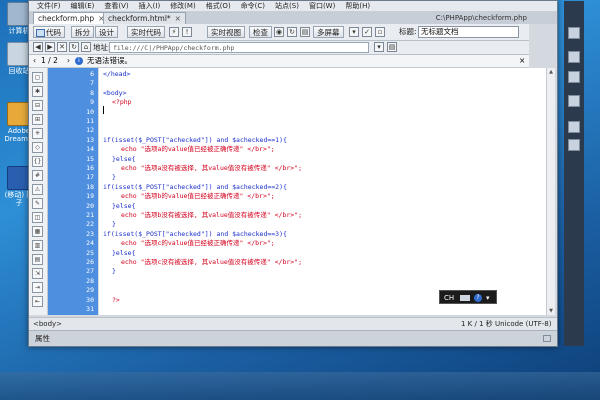 The image size is (600, 400). Describe the element at coordinates (187, 32) in the screenshot. I see `warning-icon: !` at that location.